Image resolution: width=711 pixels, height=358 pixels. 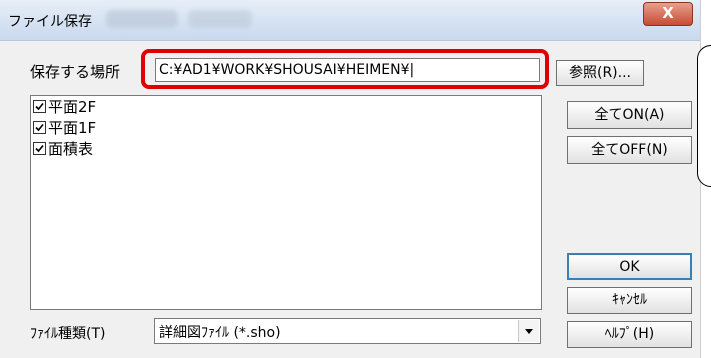 I want to click on list-item: 面積表, so click(x=63, y=149).